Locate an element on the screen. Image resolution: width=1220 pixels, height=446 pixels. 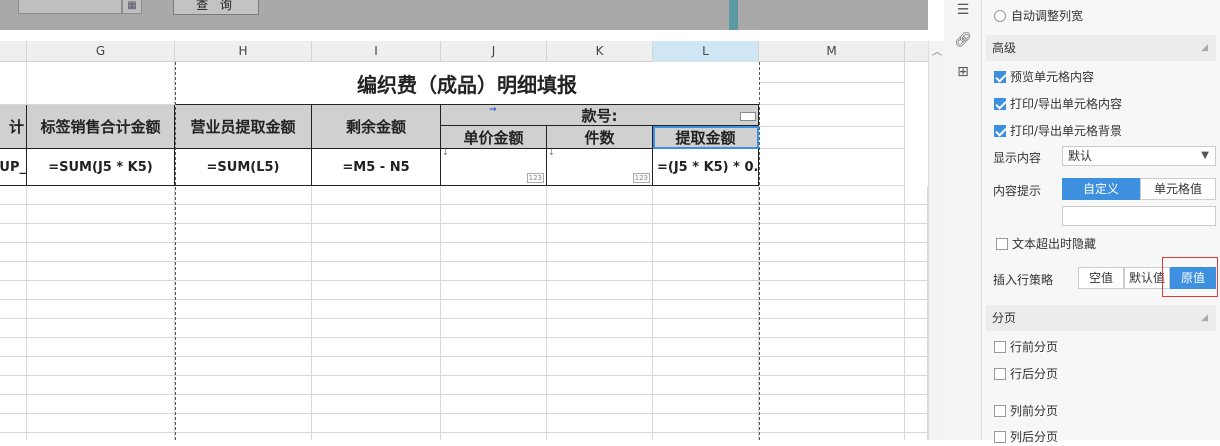
column-header-l: L is located at coordinates (706, 51).